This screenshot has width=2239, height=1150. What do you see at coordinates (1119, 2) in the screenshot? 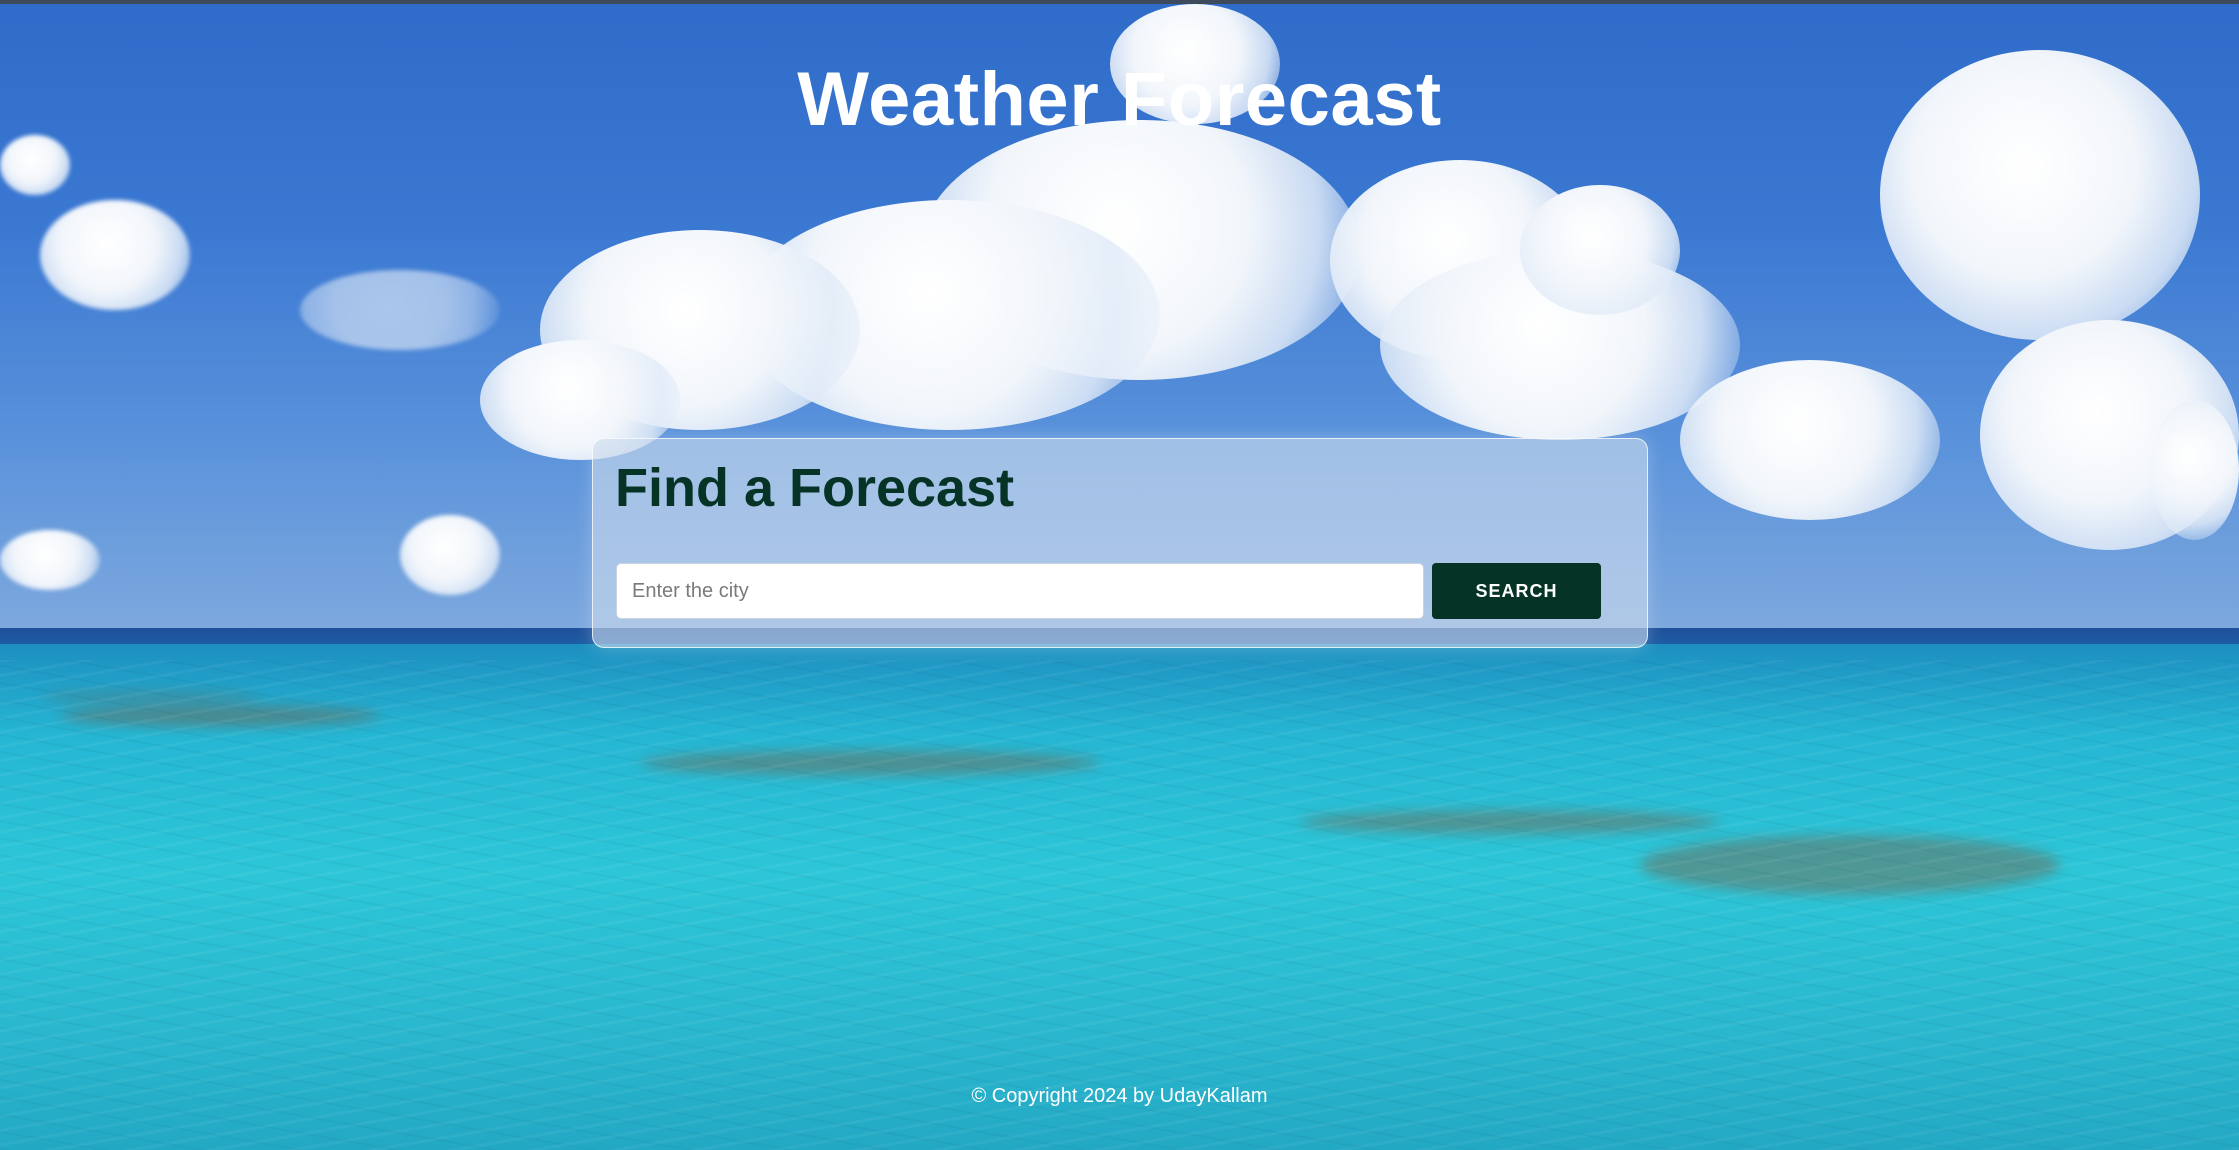
I see `window-top-edge` at bounding box center [1119, 2].